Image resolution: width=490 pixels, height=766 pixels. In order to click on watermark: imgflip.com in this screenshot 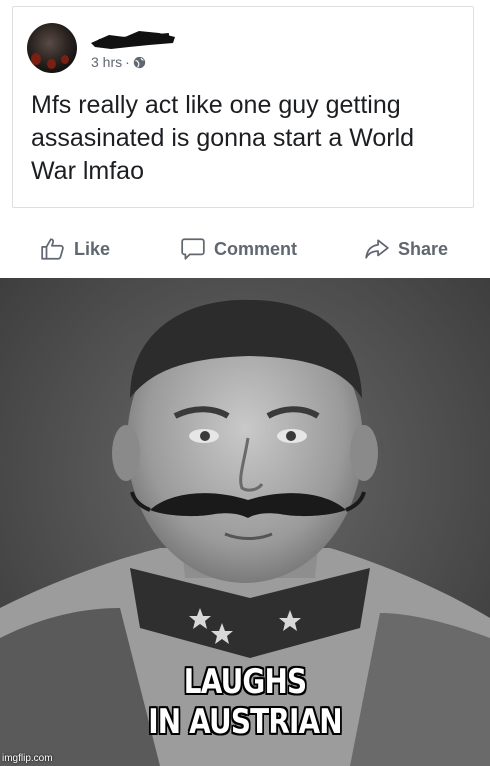, I will do `click(27, 758)`.